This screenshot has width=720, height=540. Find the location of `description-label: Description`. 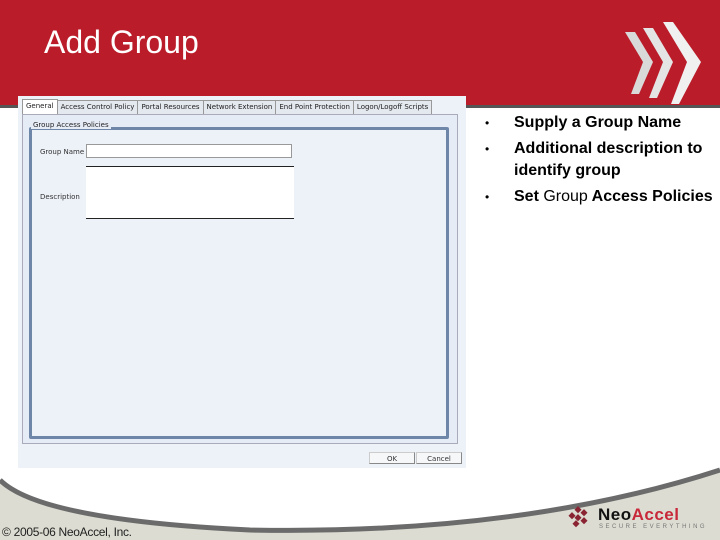

description-label: Description is located at coordinates (60, 197).